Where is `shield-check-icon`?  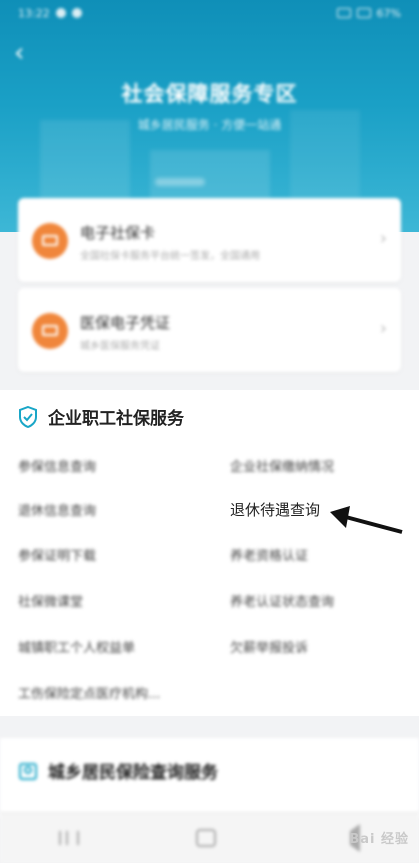 shield-check-icon is located at coordinates (28, 416).